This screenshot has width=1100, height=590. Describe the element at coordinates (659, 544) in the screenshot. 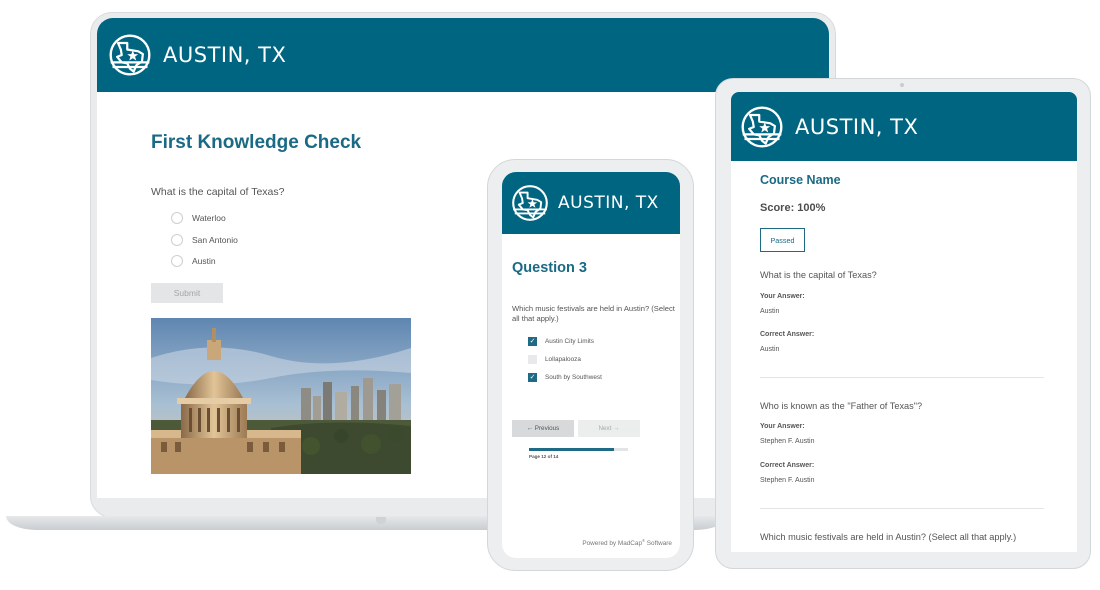

I see `powered-by-suffix: Software` at that location.